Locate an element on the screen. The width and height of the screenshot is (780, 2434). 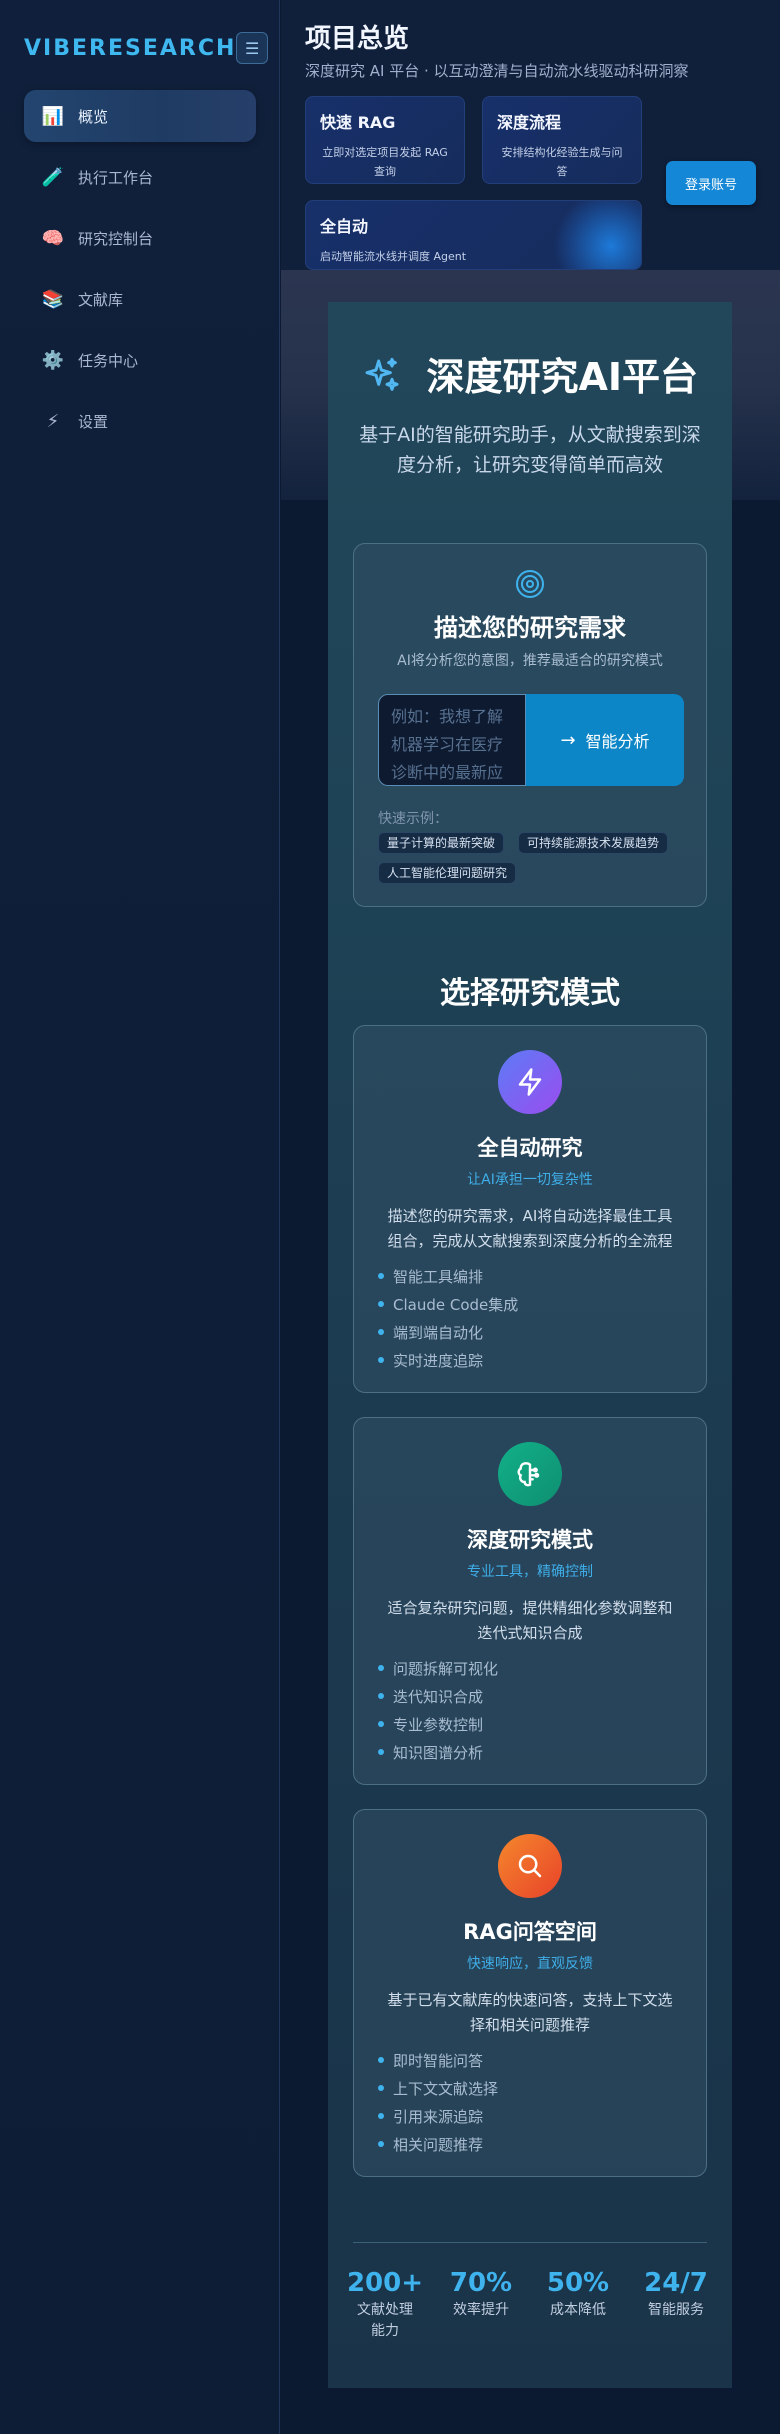
stat-label: 智能服务 is located at coordinates (676, 2310).